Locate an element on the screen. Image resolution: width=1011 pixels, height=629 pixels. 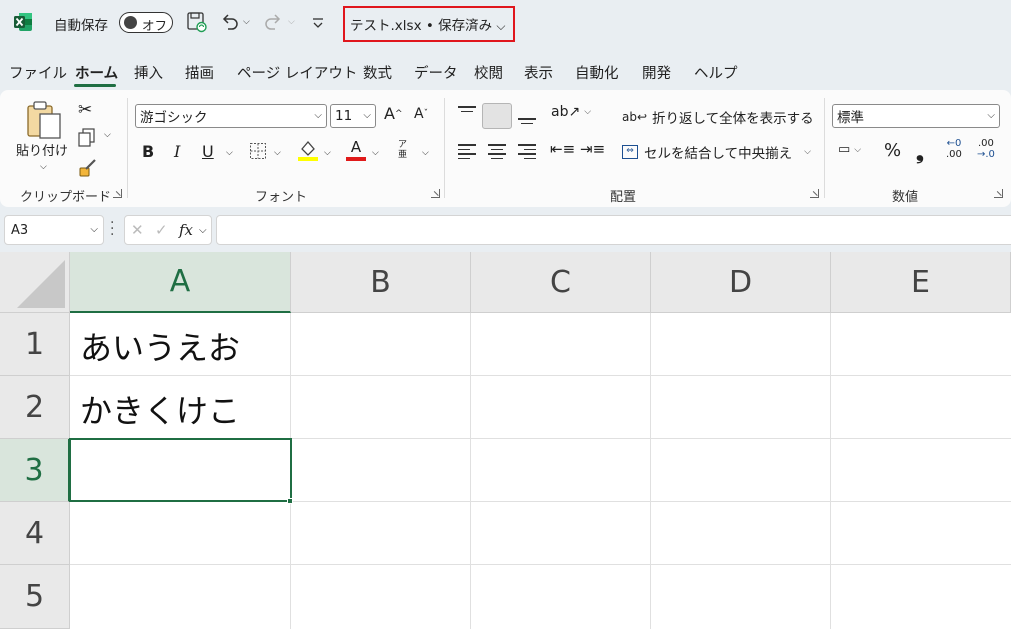
tab-home: ホーム is located at coordinates (96, 72).